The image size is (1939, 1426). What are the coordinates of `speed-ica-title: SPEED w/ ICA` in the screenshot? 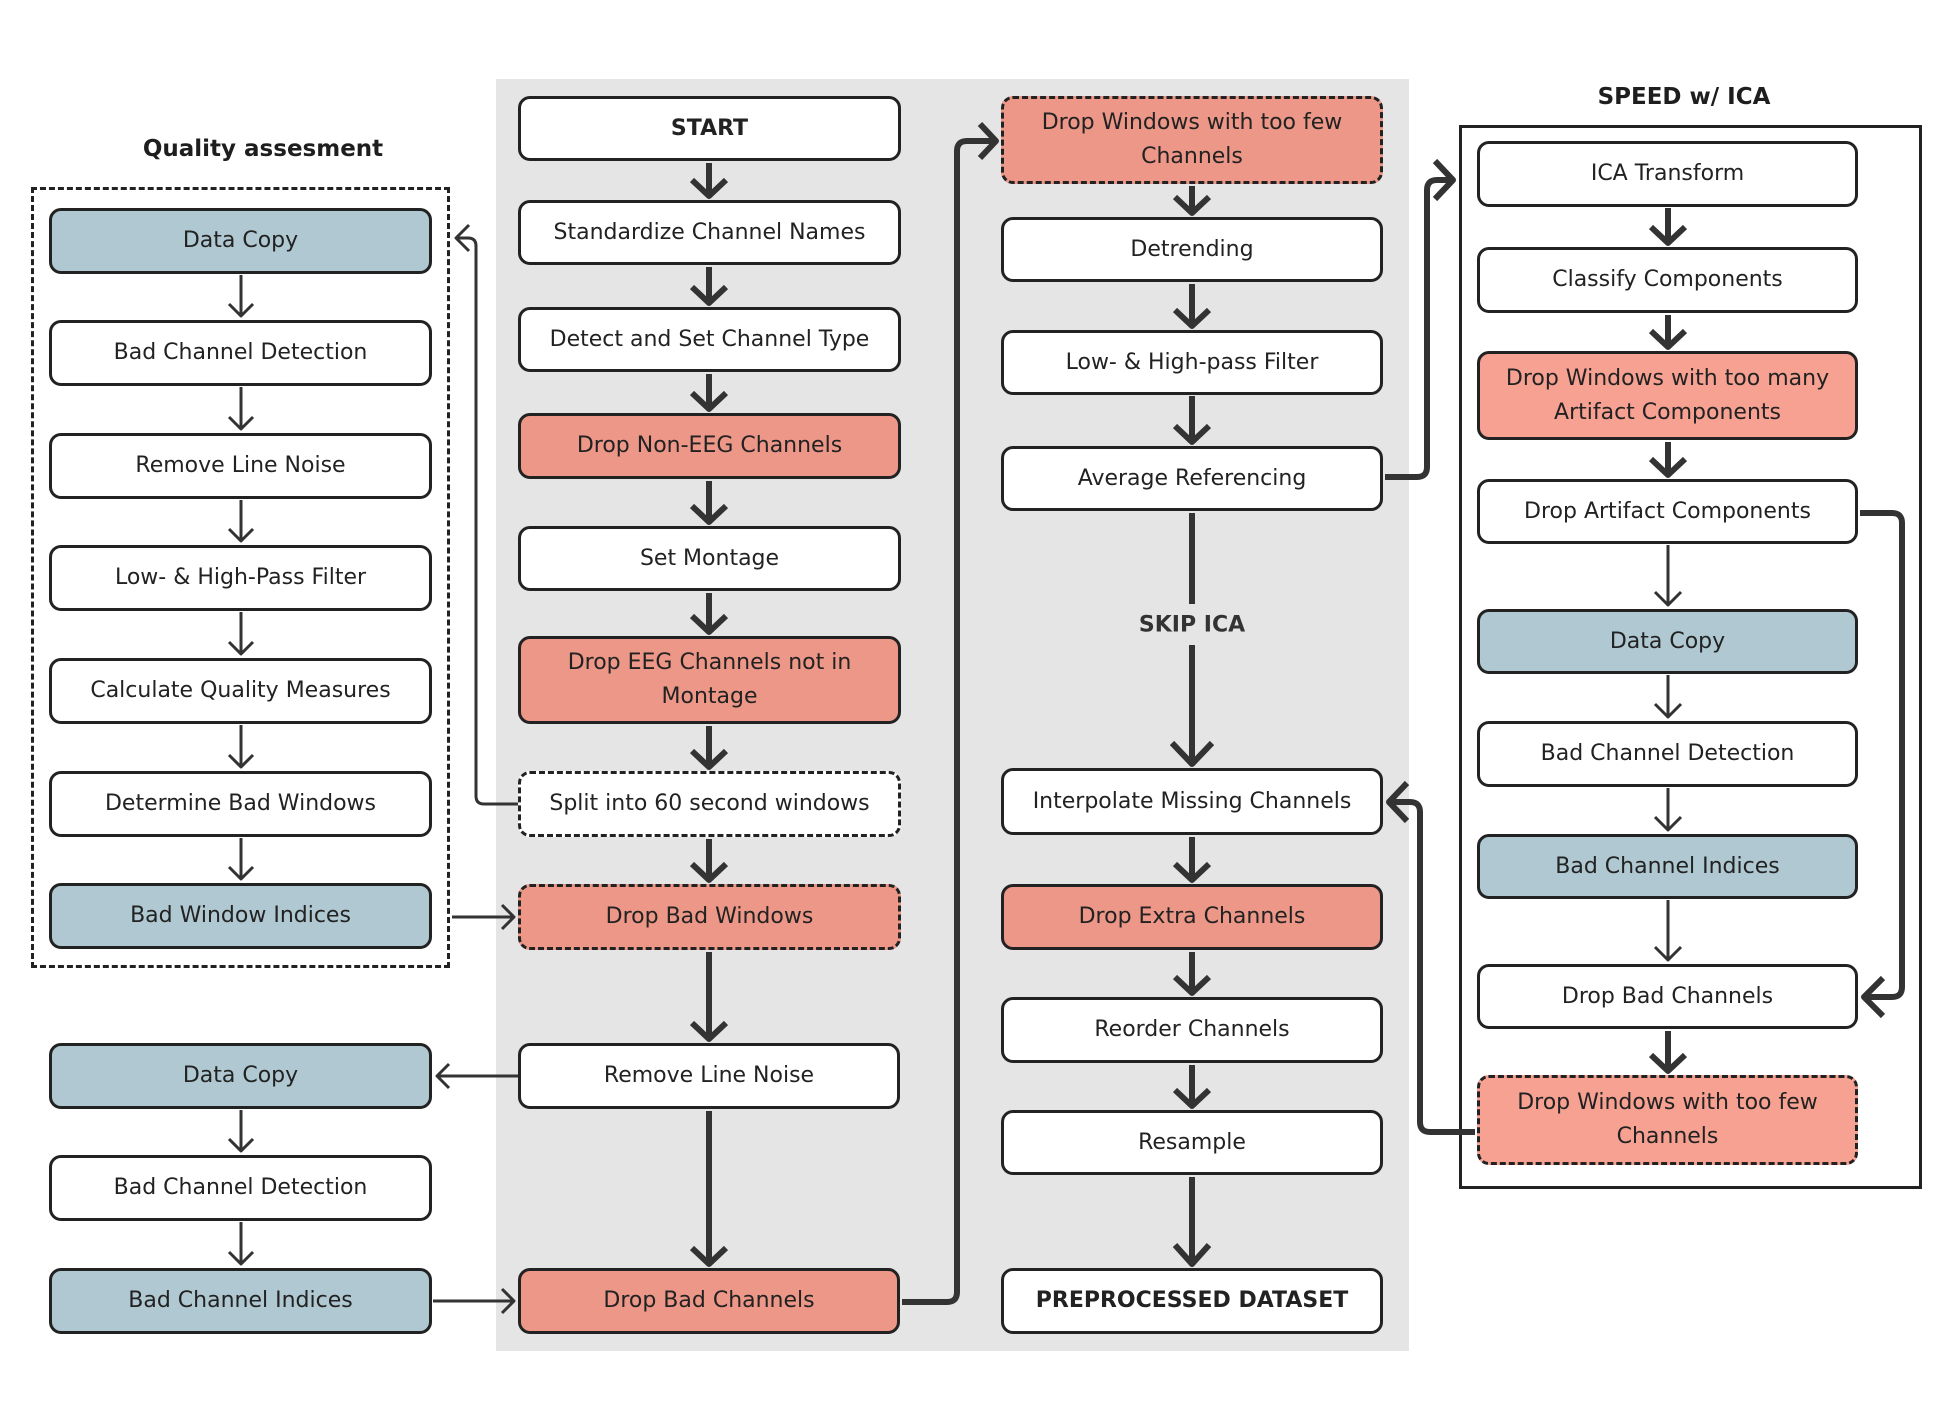 It's located at (1684, 97).